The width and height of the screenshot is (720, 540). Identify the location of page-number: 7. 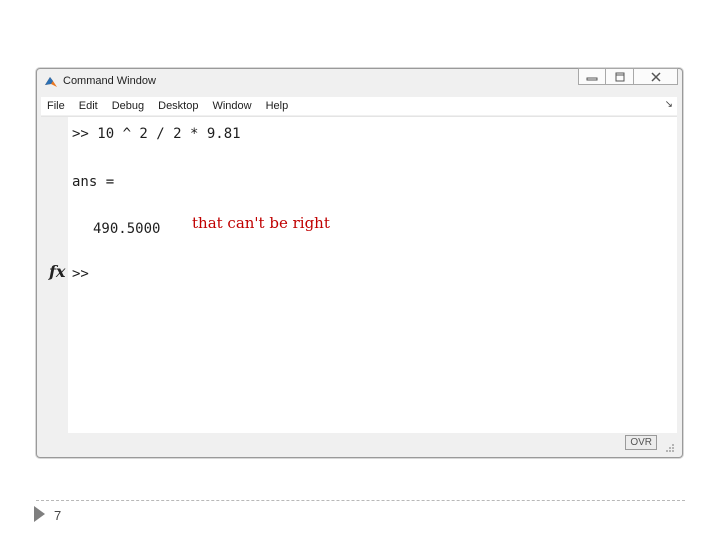
(58, 515).